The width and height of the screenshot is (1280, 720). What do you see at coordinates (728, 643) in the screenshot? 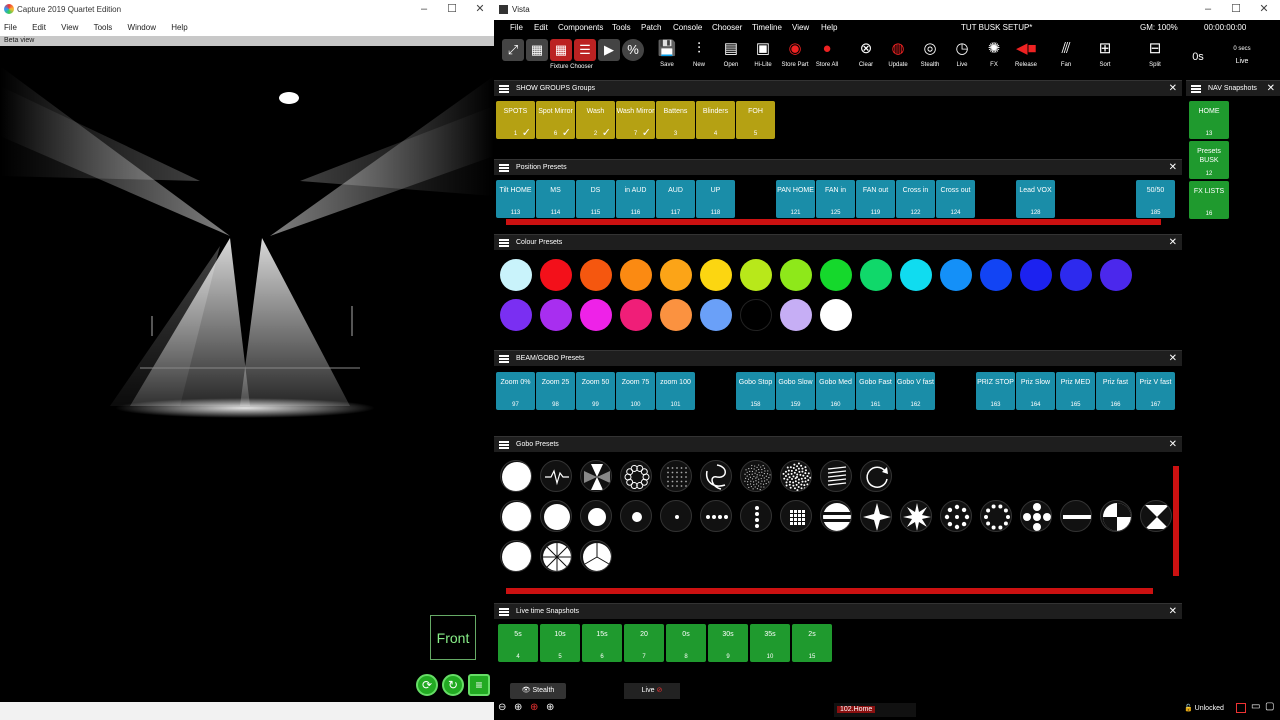
I see `live-snapshot-button: 30s 9` at bounding box center [728, 643].